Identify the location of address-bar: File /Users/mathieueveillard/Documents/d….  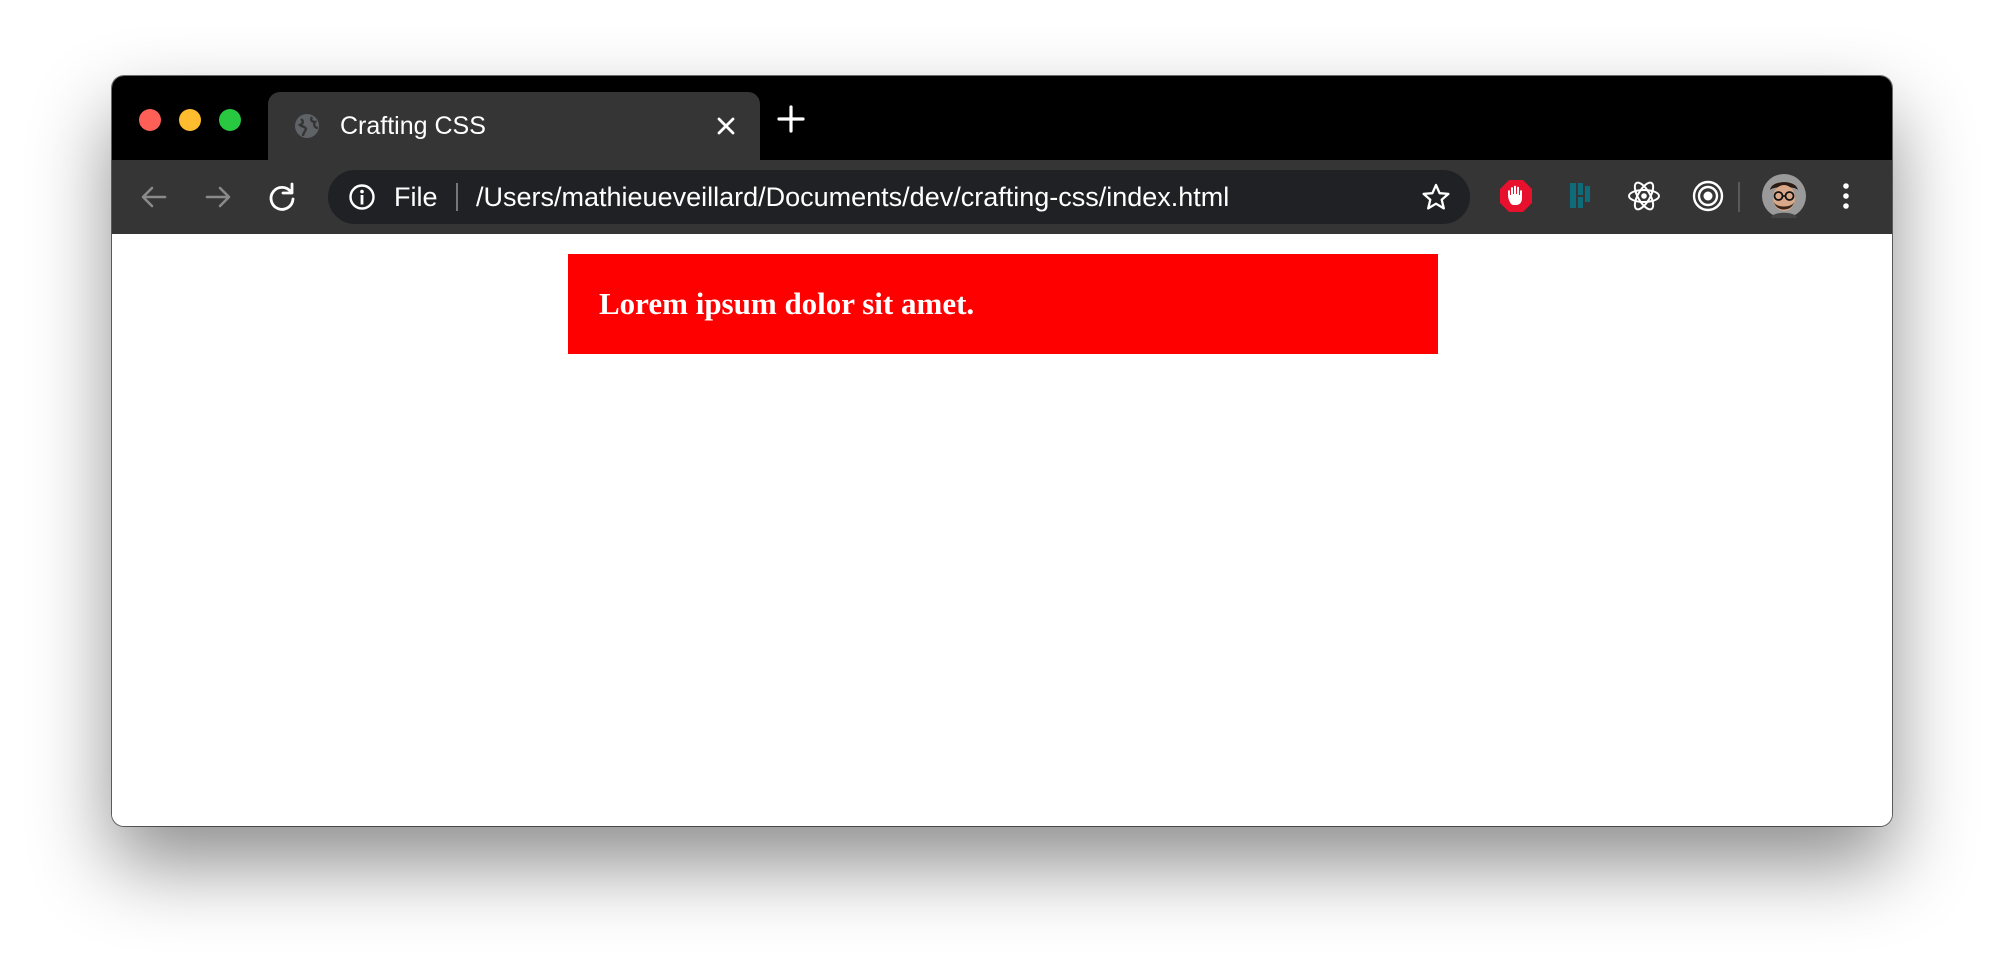
(899, 197).